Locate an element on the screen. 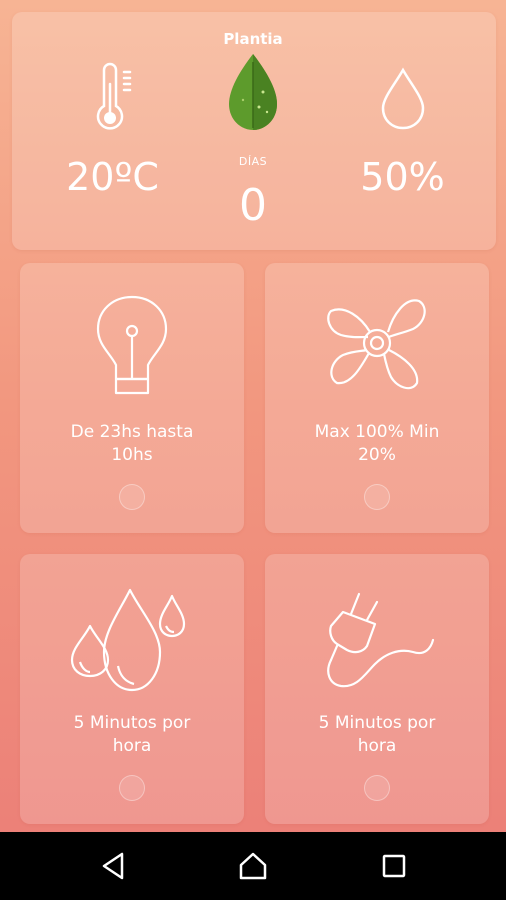 Image resolution: width=506 pixels, height=900 pixels. watering-label: 5 Minutos por hora is located at coordinates (132, 734).